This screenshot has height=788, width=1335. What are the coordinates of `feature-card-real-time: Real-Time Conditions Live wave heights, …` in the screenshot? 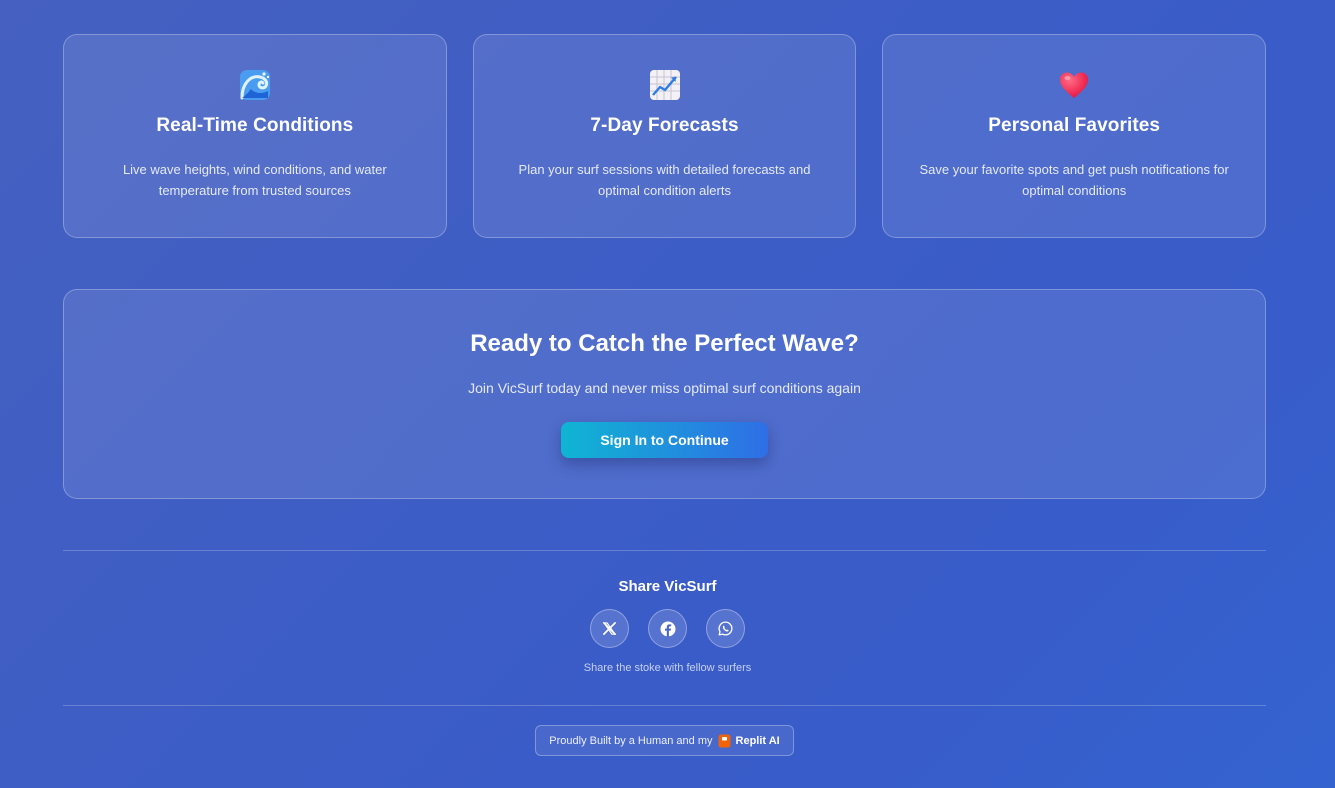 It's located at (255, 136).